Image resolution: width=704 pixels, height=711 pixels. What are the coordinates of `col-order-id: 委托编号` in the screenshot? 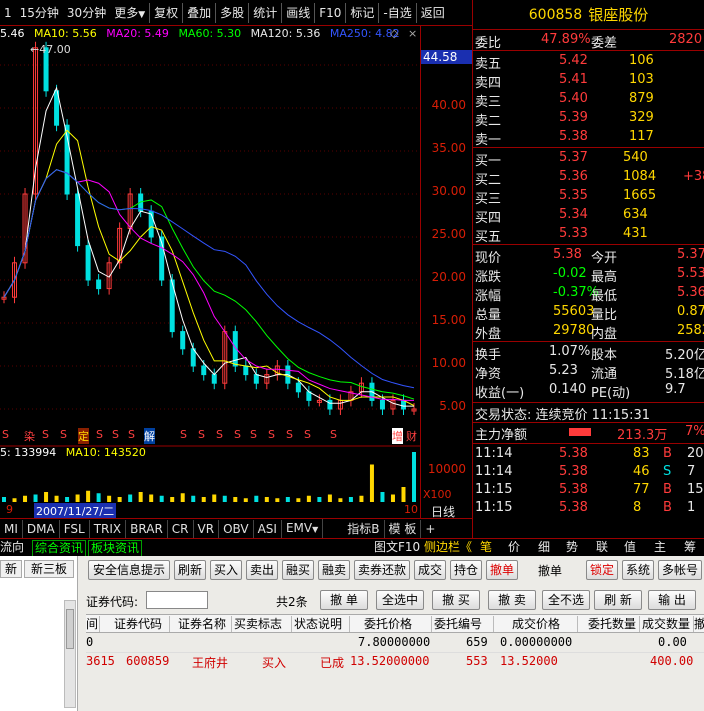 It's located at (464, 624).